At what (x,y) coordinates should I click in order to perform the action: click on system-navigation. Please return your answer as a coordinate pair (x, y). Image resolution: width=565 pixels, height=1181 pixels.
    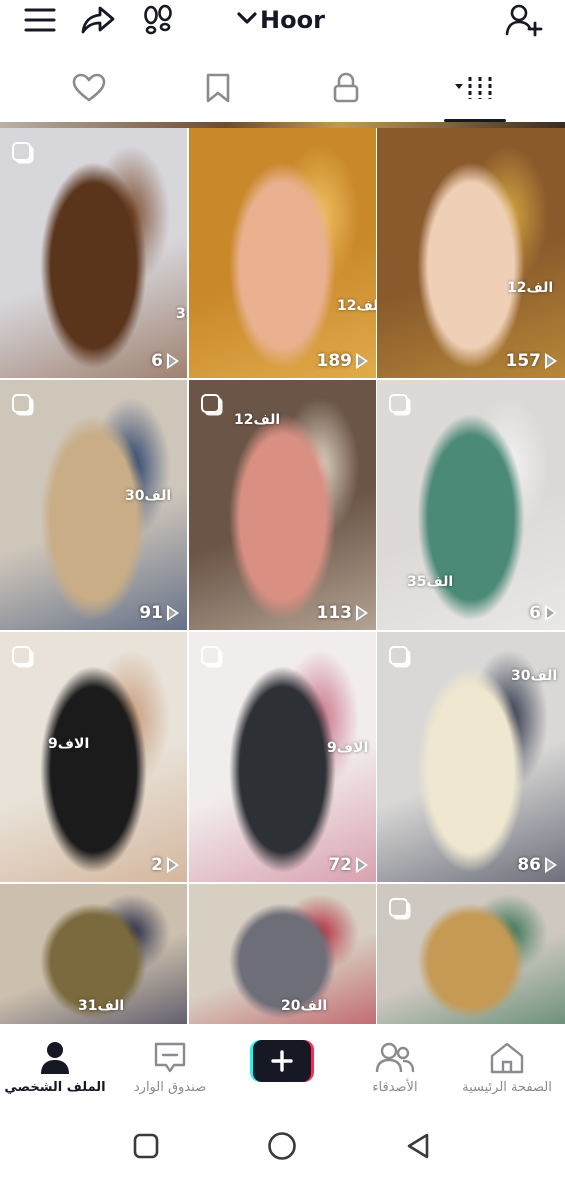
    Looking at the image, I should click on (282, 1145).